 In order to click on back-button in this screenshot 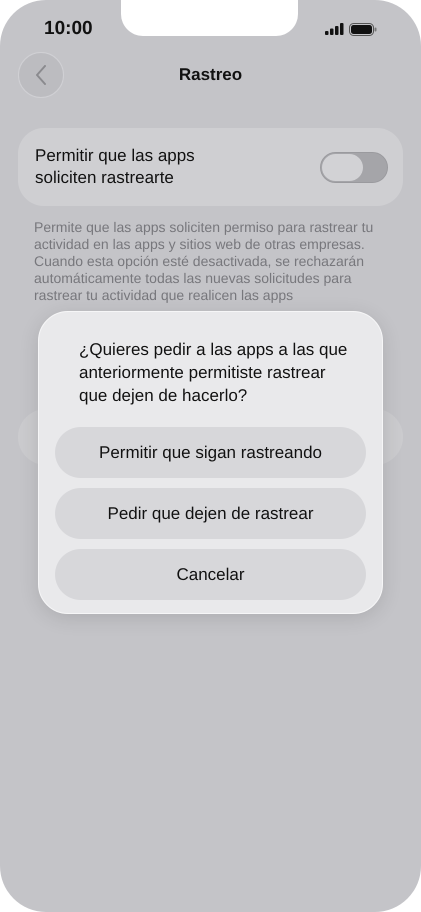, I will do `click(41, 75)`.